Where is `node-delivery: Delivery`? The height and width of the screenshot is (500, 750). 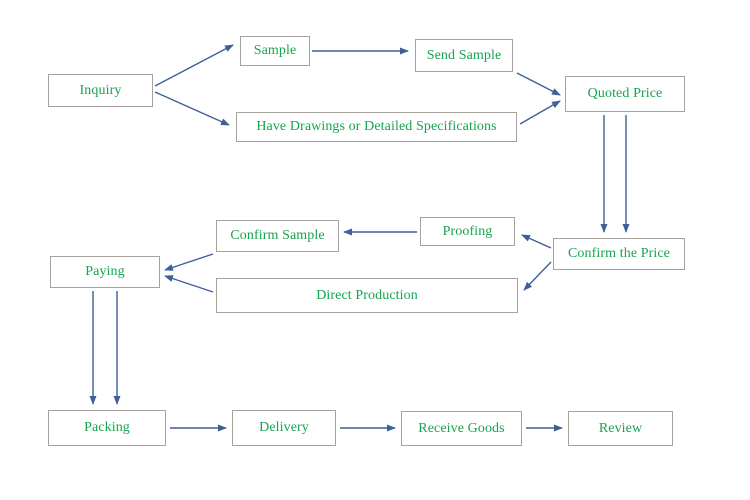 node-delivery: Delivery is located at coordinates (284, 428).